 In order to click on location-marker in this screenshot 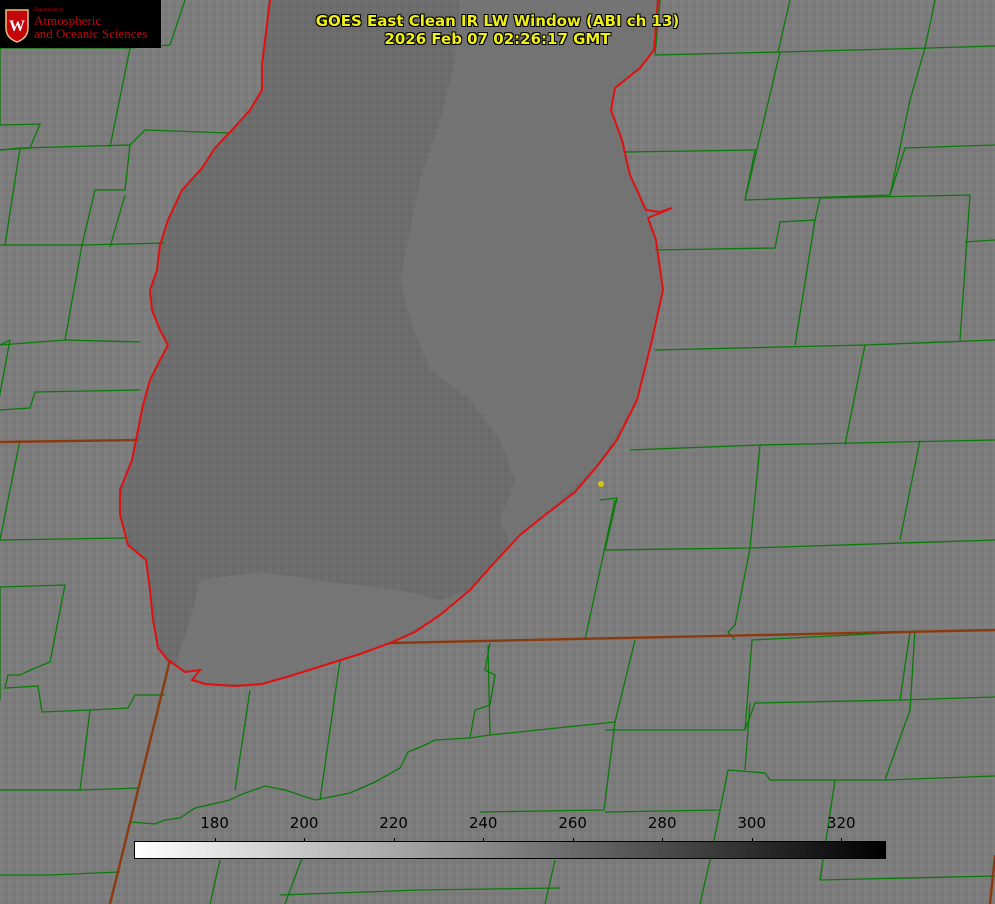, I will do `click(601, 484)`.